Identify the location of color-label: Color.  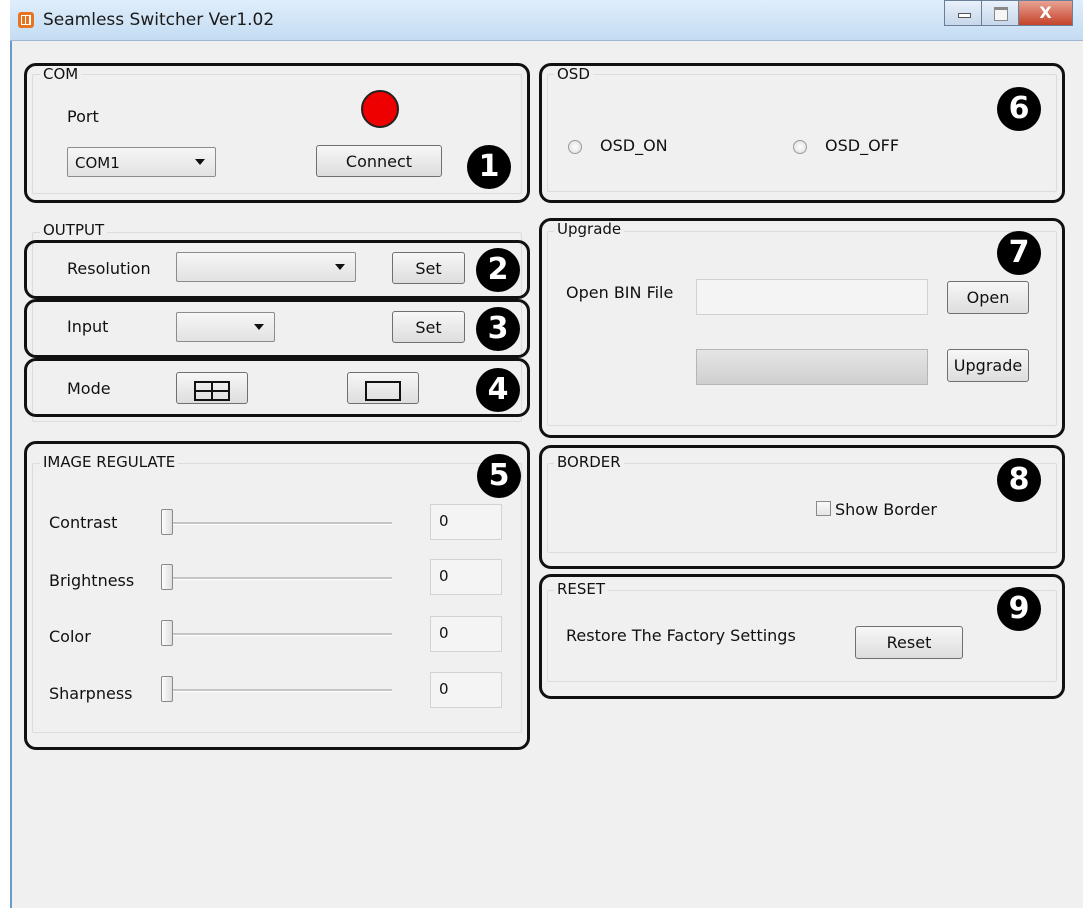
(70, 636).